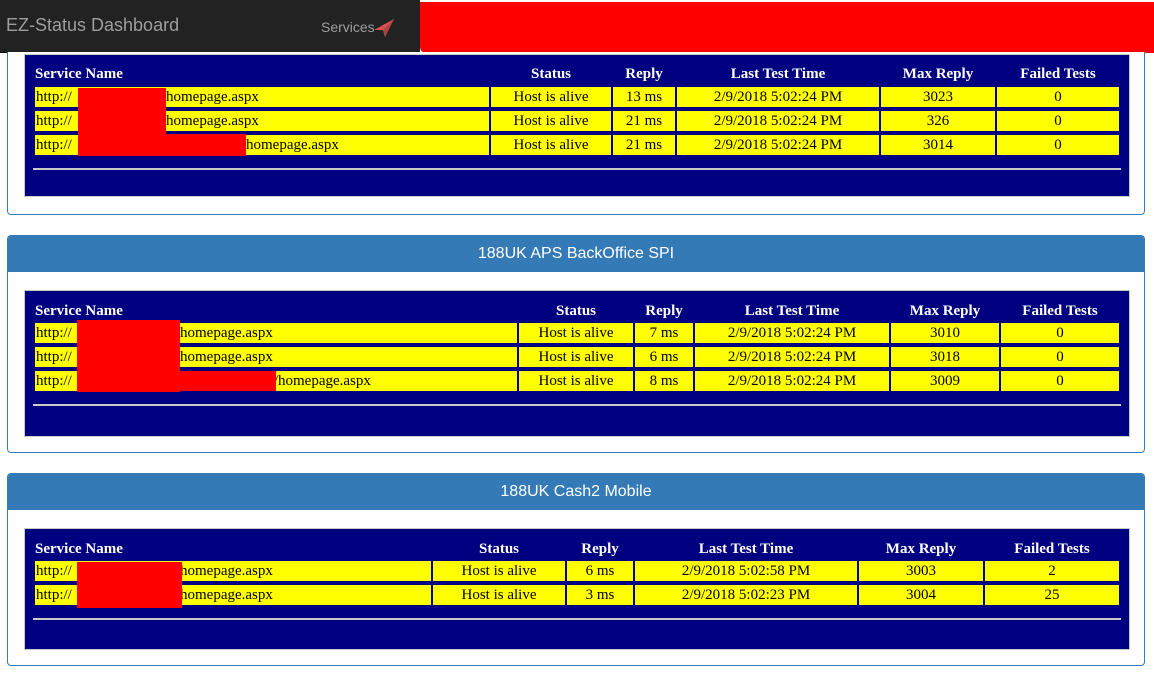  What do you see at coordinates (746, 595) in the screenshot?
I see `last-test-cell: 2/9/2018 5:02:23 PM` at bounding box center [746, 595].